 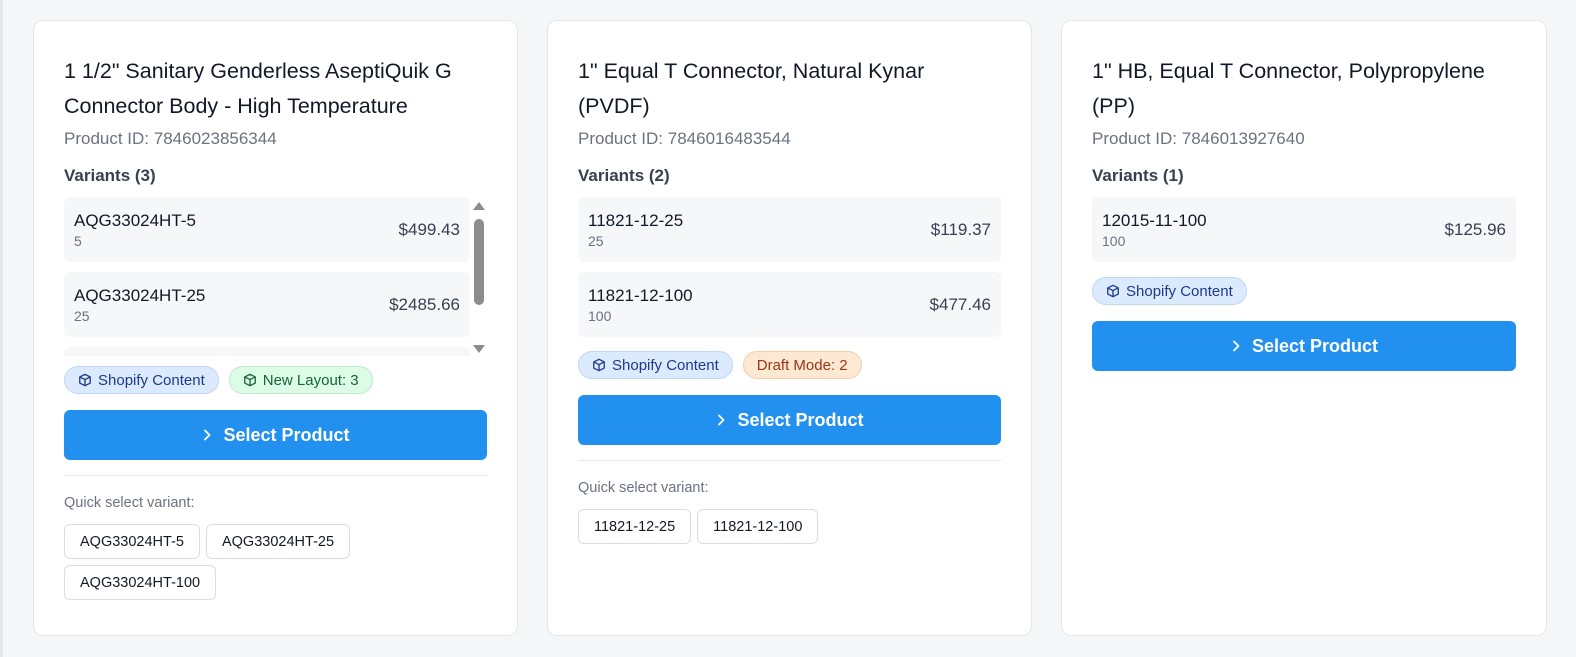 What do you see at coordinates (624, 175) in the screenshot?
I see `variants-label: Variants (2)` at bounding box center [624, 175].